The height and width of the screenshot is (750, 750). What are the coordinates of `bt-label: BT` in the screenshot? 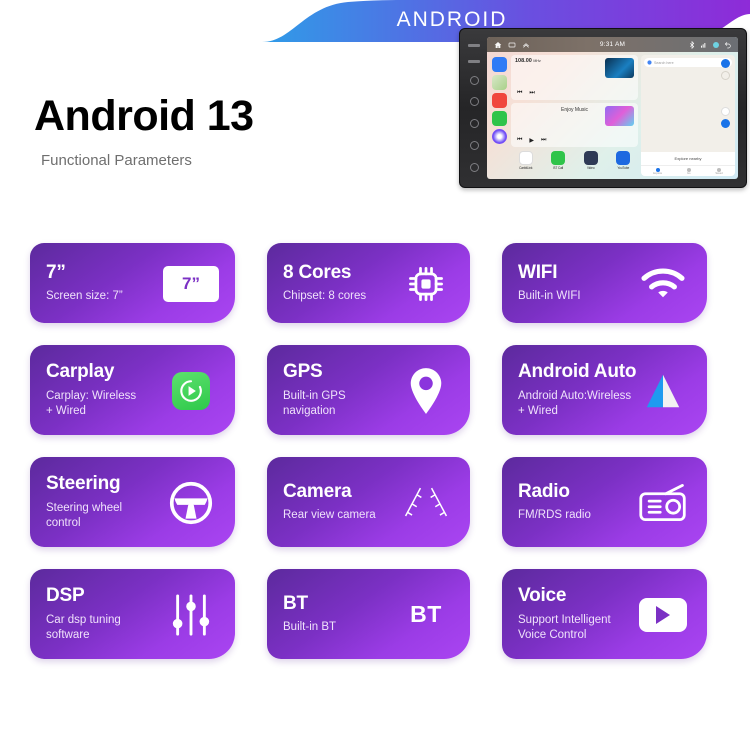 It's located at (426, 614).